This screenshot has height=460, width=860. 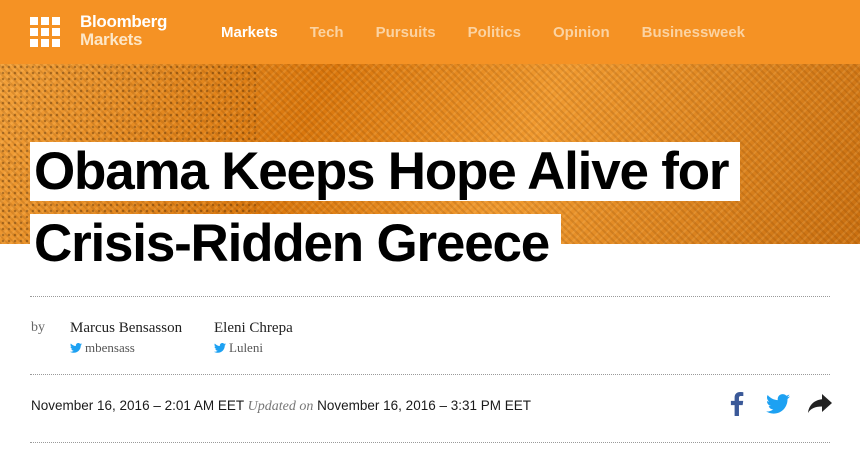 What do you see at coordinates (253, 328) in the screenshot?
I see `author-name: Eleni Chrepa` at bounding box center [253, 328].